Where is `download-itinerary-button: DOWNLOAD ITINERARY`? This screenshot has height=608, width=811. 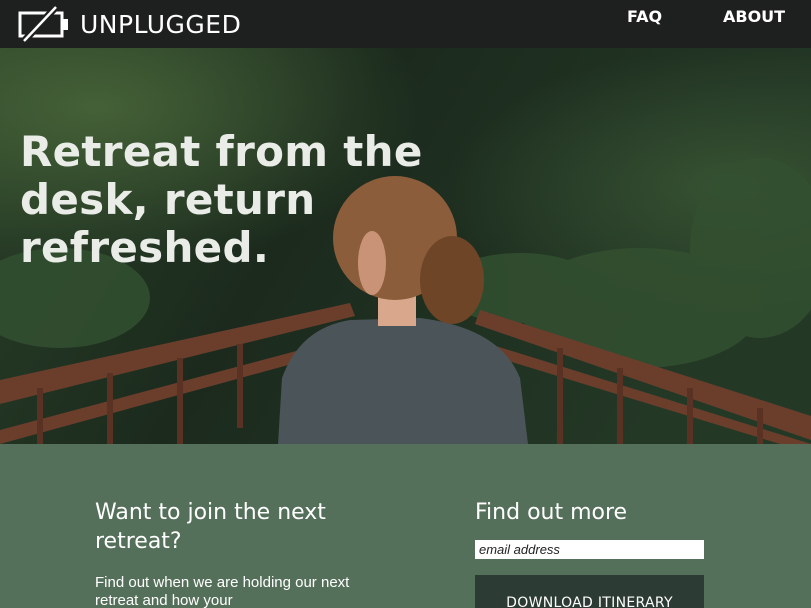 download-itinerary-button: DOWNLOAD ITINERARY is located at coordinates (589, 591).